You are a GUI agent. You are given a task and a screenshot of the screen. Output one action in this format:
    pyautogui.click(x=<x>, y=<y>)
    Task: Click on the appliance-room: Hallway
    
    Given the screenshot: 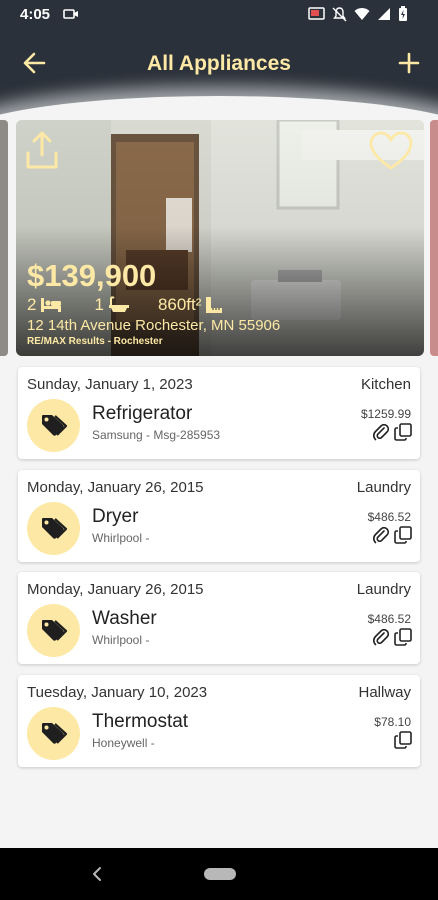 What is the action you would take?
    pyautogui.click(x=384, y=692)
    